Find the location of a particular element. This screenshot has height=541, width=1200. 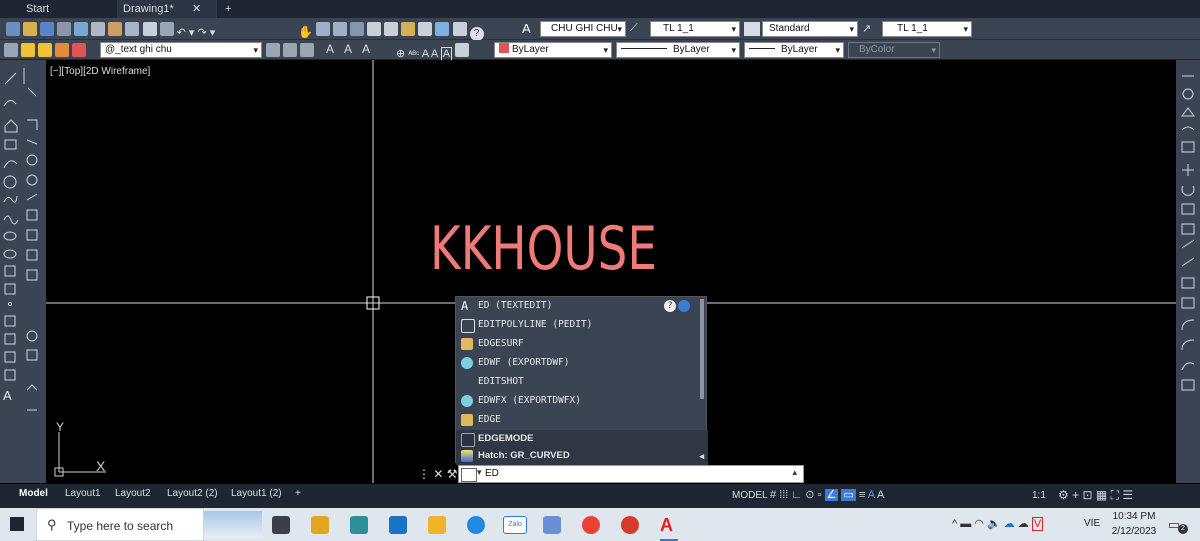

windows-start-icon is located at coordinates (17, 524).